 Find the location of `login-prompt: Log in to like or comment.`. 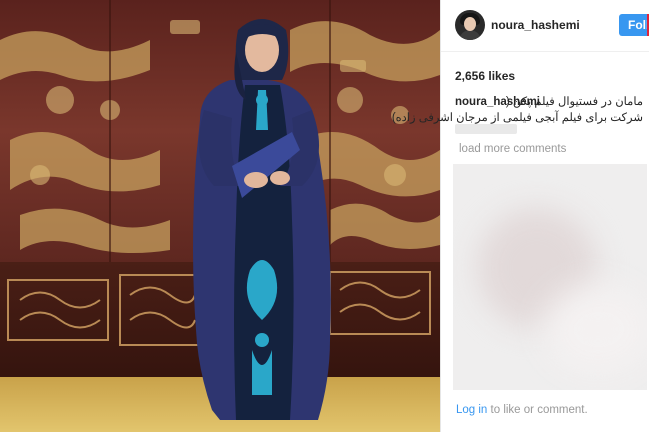

login-prompt: Log in to like or comment. is located at coordinates (522, 410).